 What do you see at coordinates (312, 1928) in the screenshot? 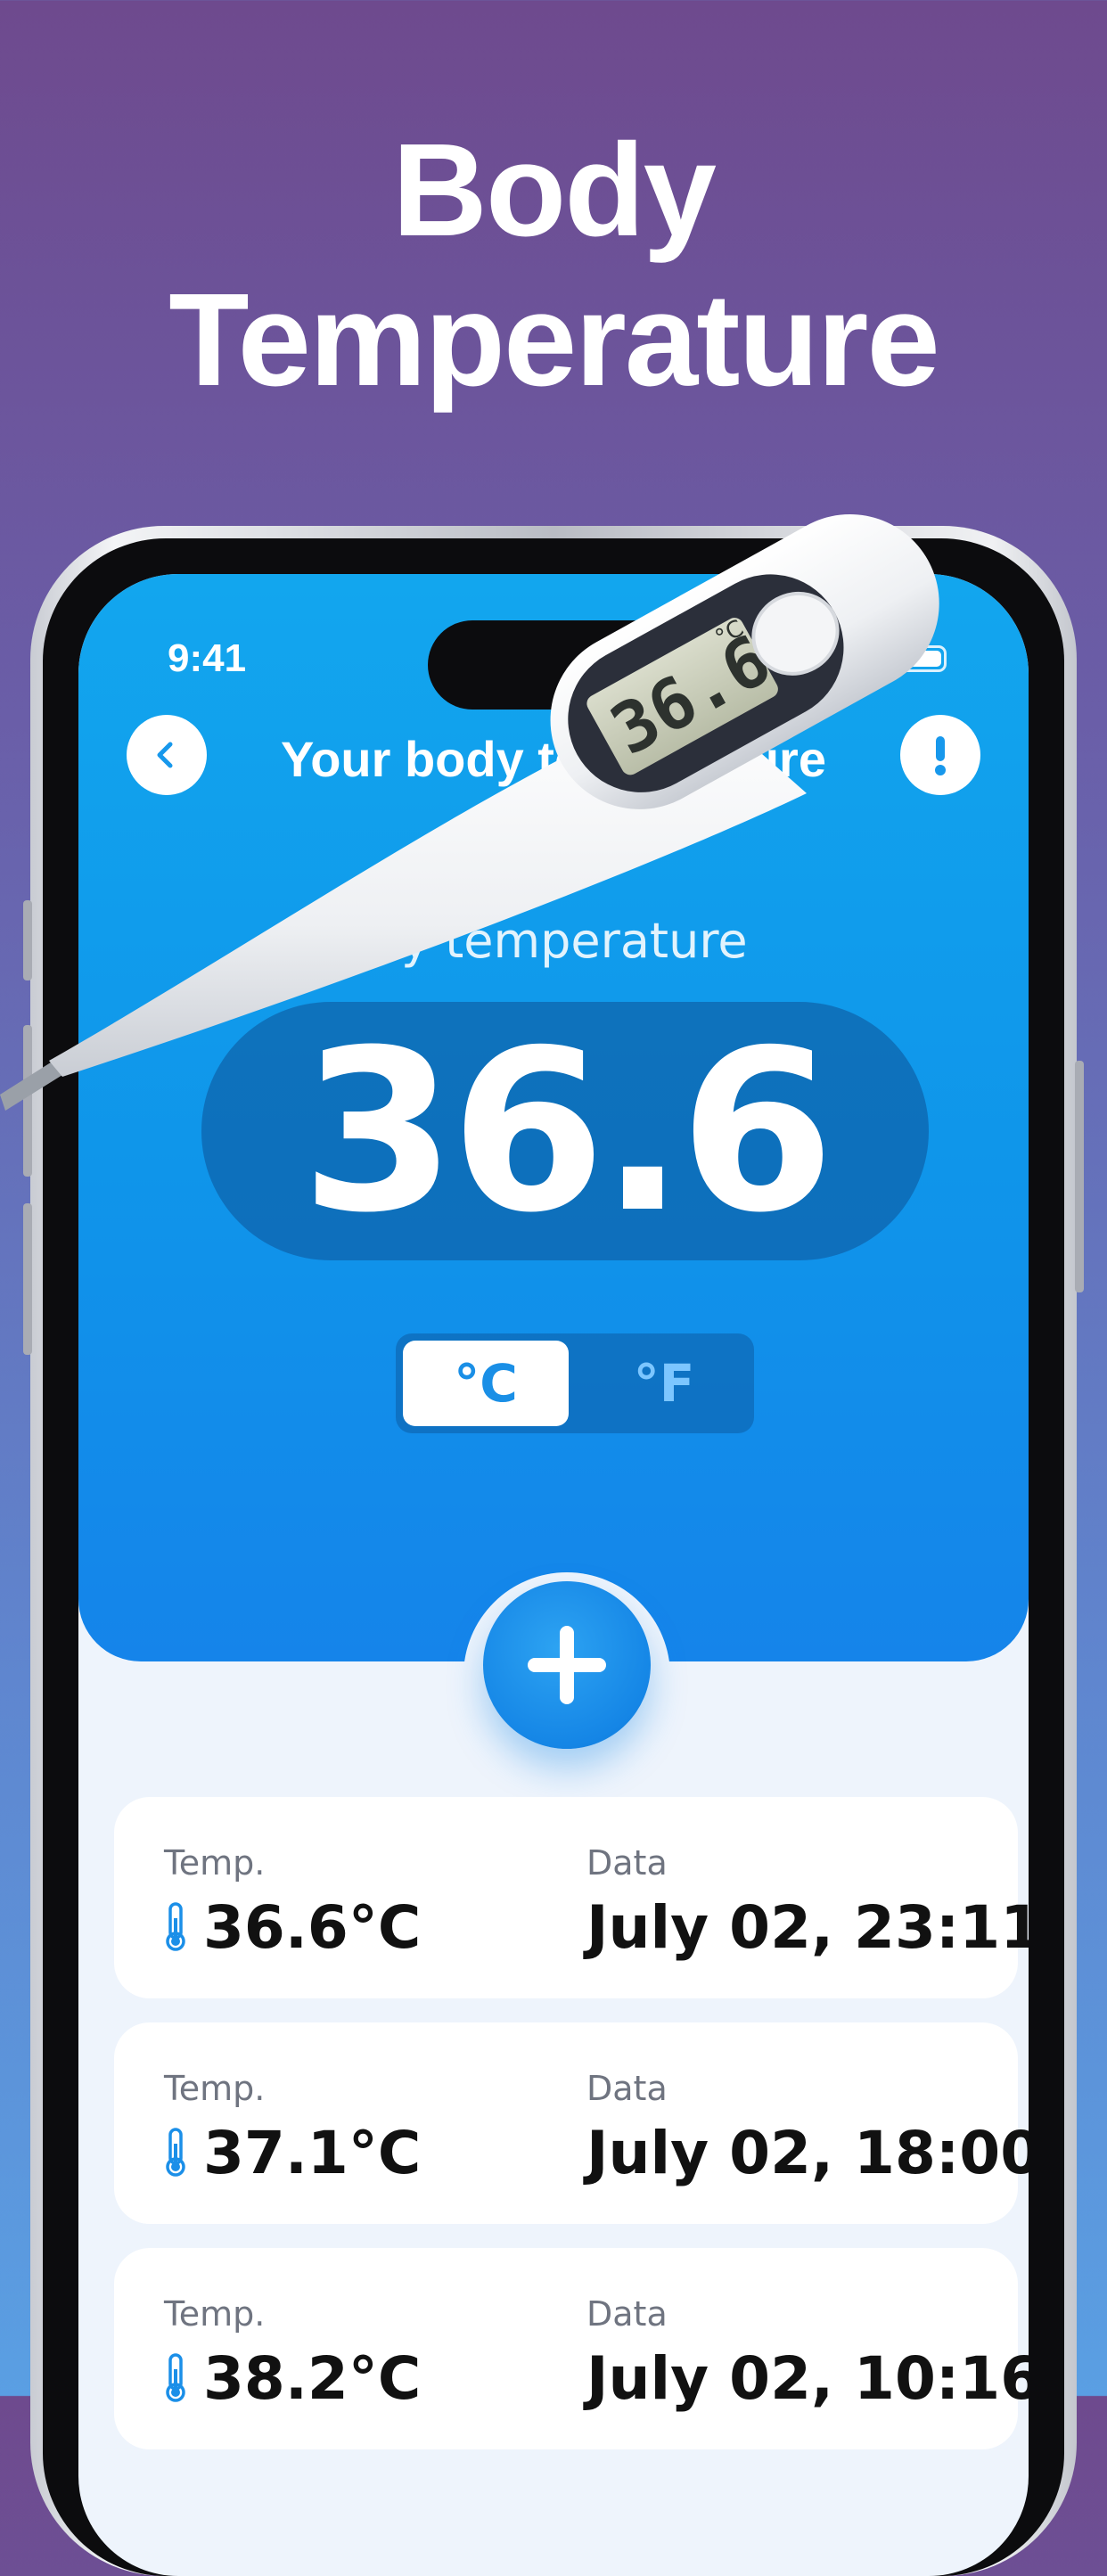
I see `temp-value: 36.6°C` at bounding box center [312, 1928].